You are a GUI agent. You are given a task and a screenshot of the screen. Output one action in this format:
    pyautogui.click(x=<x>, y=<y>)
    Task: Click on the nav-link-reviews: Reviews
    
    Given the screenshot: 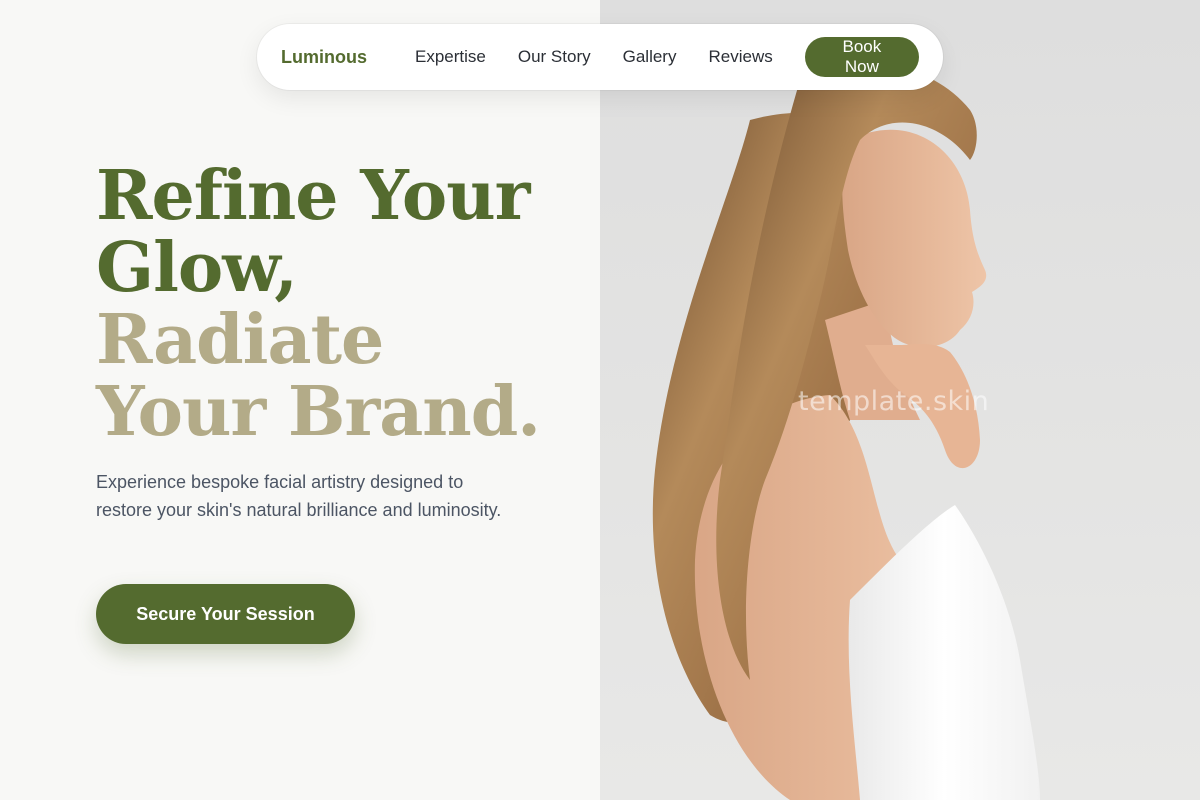 What is the action you would take?
    pyautogui.click(x=740, y=57)
    